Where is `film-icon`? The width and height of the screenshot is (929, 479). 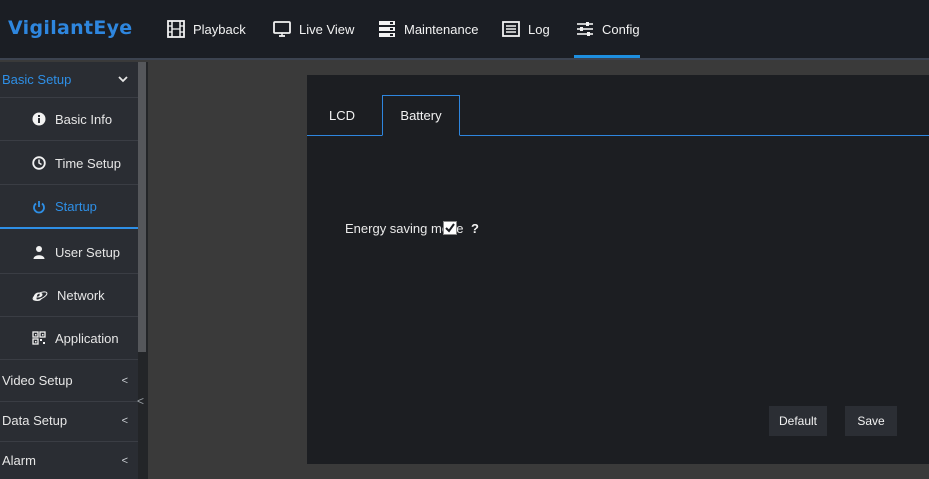
film-icon is located at coordinates (176, 29).